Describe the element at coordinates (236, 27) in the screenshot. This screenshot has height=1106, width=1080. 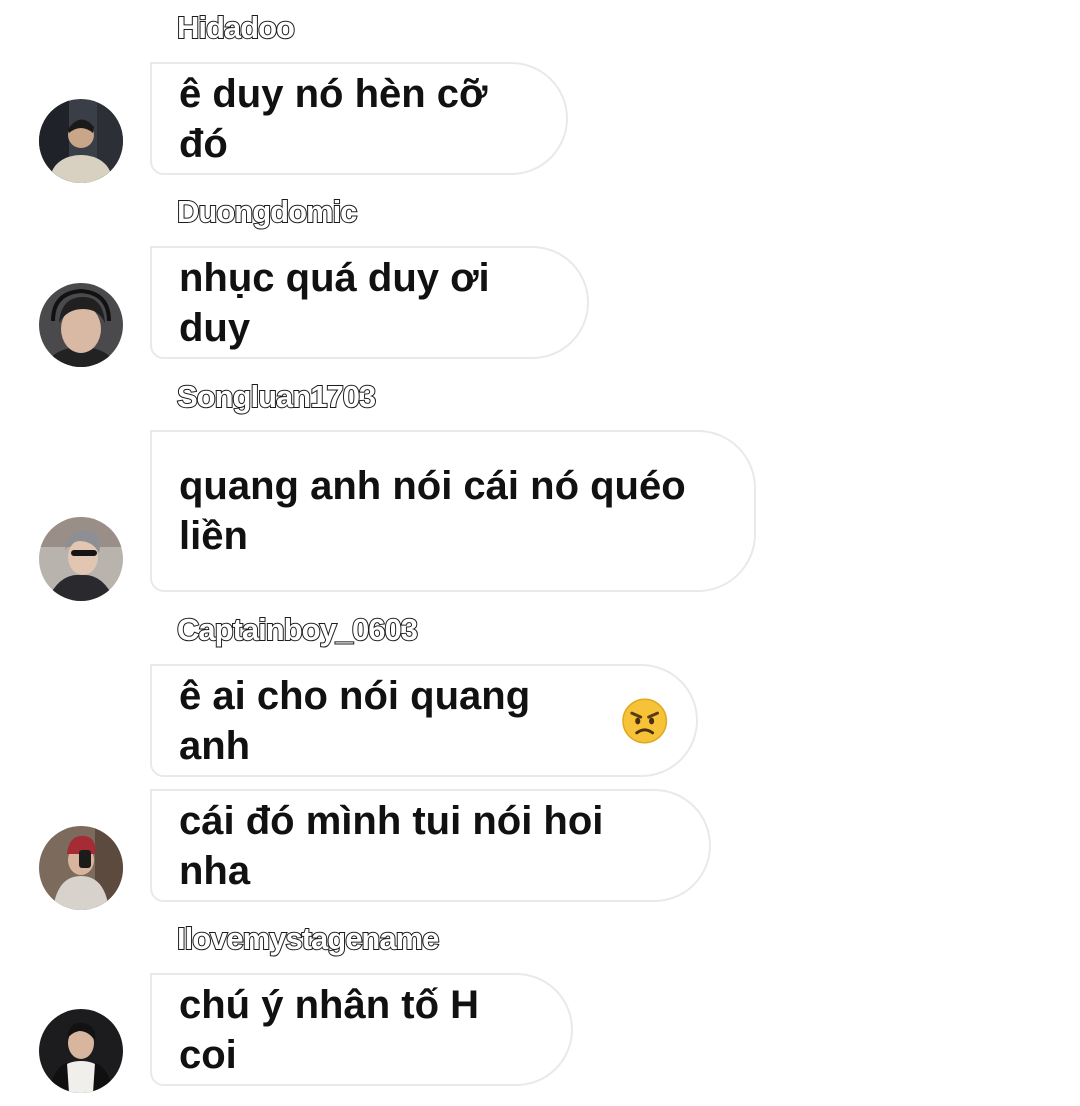
I see `username-label: Hidadoo` at that location.